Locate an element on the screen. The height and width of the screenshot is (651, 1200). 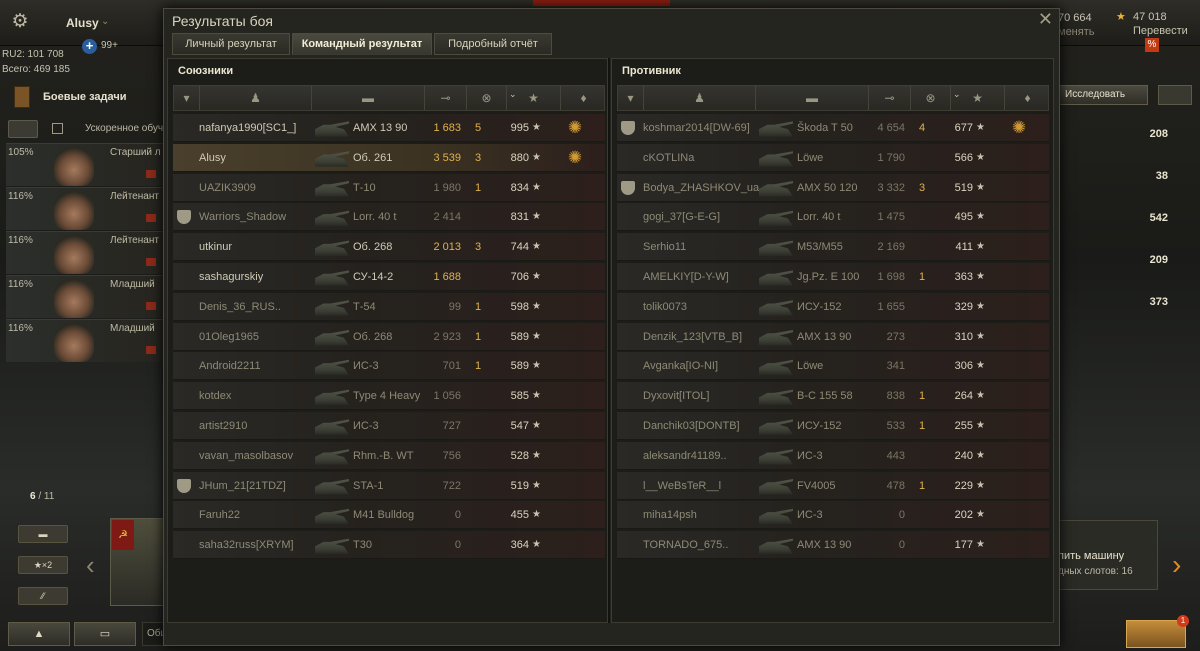
player-row: Warriors_Shadow Lorr. 40 t 2 414 831 ★ is located at coordinates (389, 217).